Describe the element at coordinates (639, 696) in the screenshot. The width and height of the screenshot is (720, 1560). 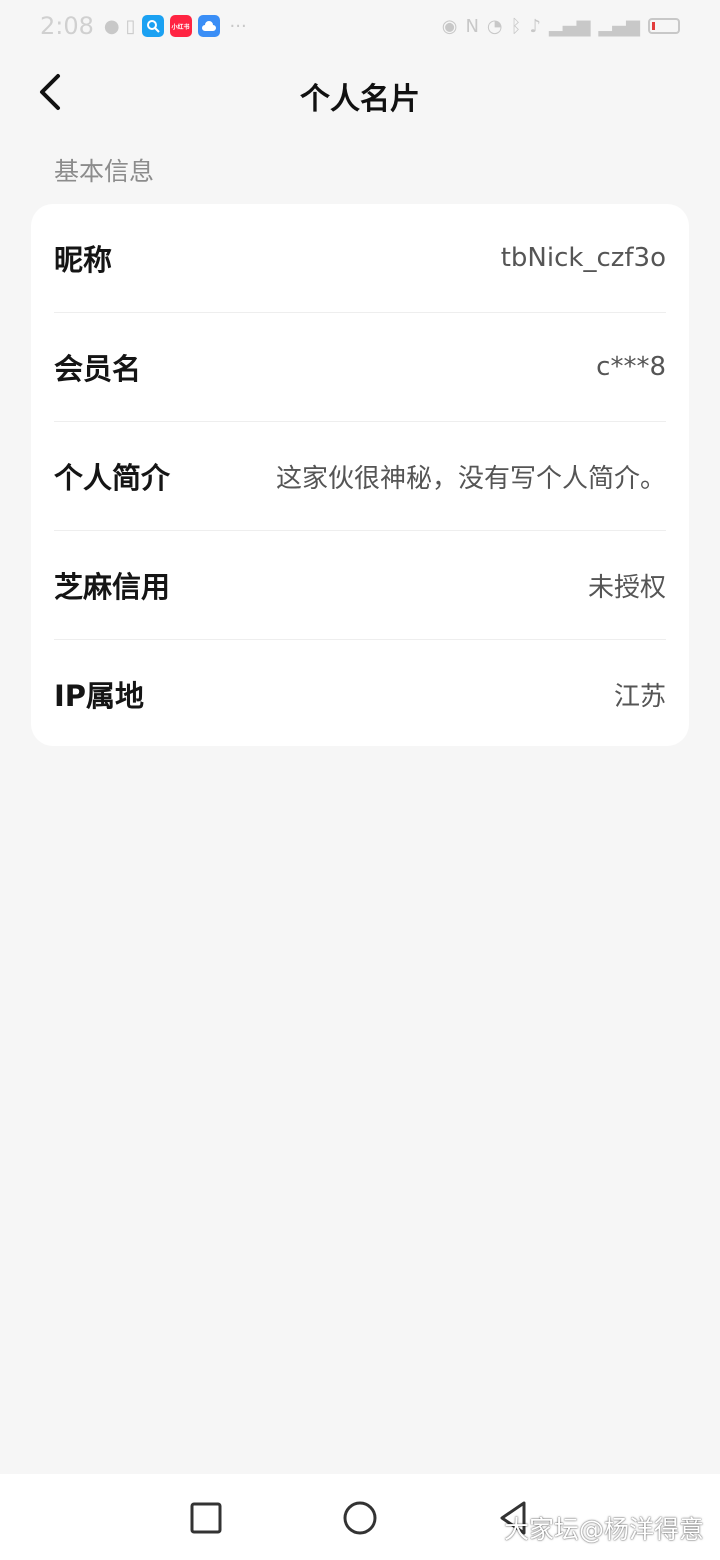
I see `row-value: 江苏` at that location.